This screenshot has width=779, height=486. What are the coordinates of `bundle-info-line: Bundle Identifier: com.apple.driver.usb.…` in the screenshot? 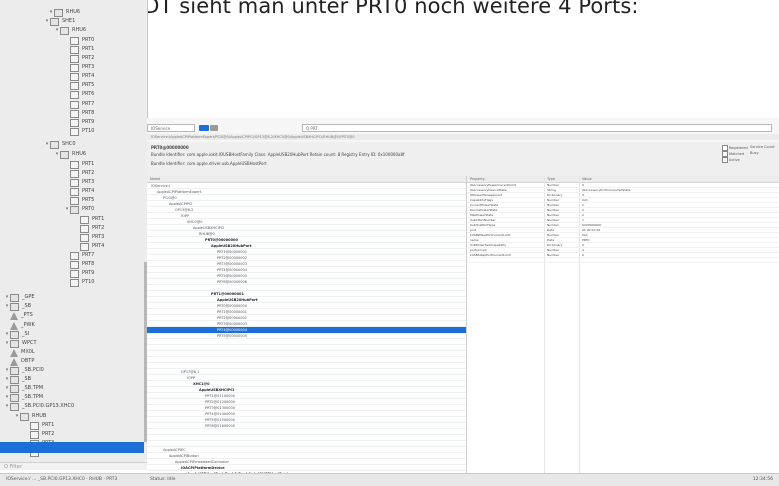 It's located at (209, 163).